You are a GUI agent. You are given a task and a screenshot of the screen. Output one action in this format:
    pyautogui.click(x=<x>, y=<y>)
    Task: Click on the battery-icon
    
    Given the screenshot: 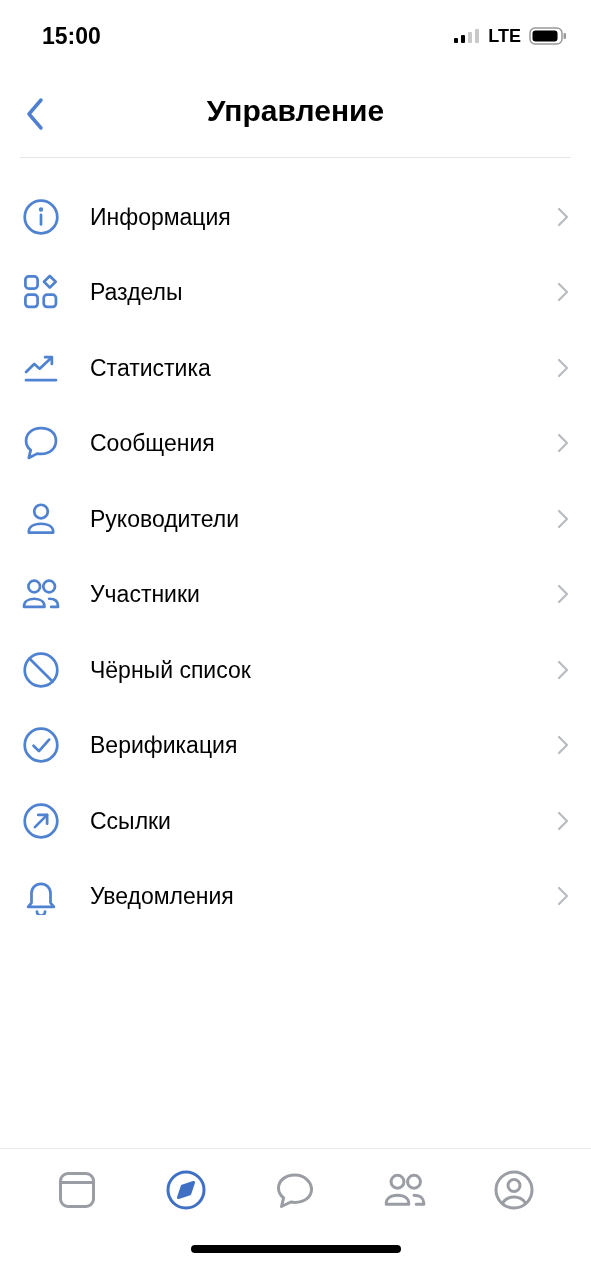 What is the action you would take?
    pyautogui.click(x=548, y=36)
    